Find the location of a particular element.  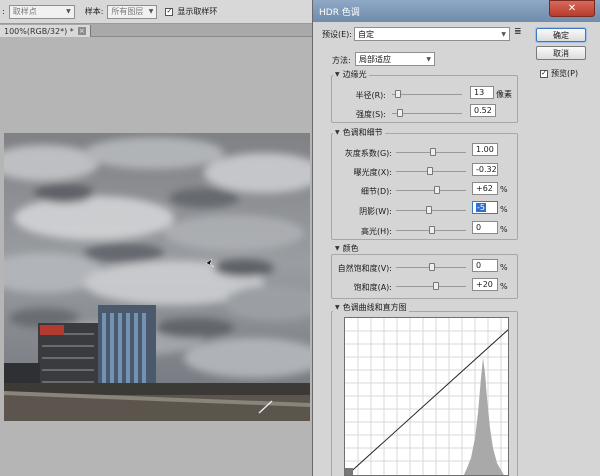

tone-detail-header: ▼ 色调和细节 is located at coordinates (359, 132).